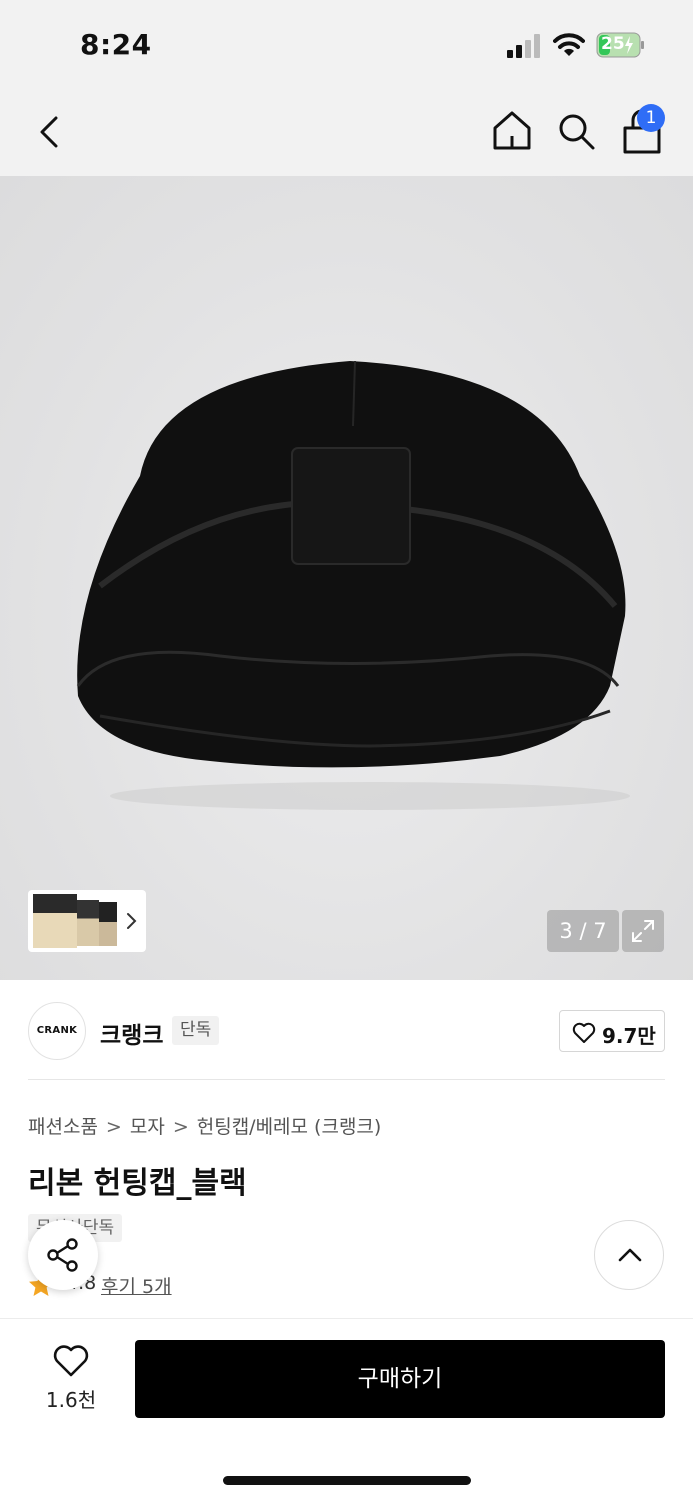 Image resolution: width=693 pixels, height=1500 pixels. Describe the element at coordinates (346, 1030) in the screenshot. I see `brand-row: CRANK 크랭크 단독 9.7만` at that location.